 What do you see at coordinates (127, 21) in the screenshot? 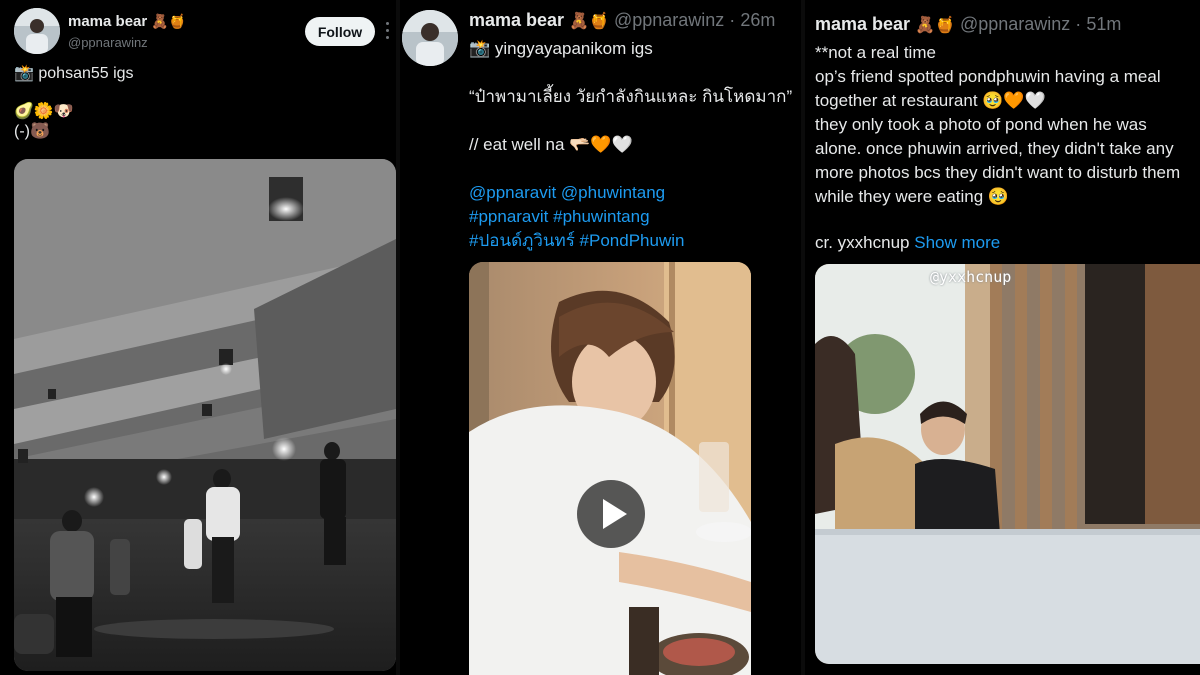
I see `author-name: mama bear 🧸🍯` at bounding box center [127, 21].